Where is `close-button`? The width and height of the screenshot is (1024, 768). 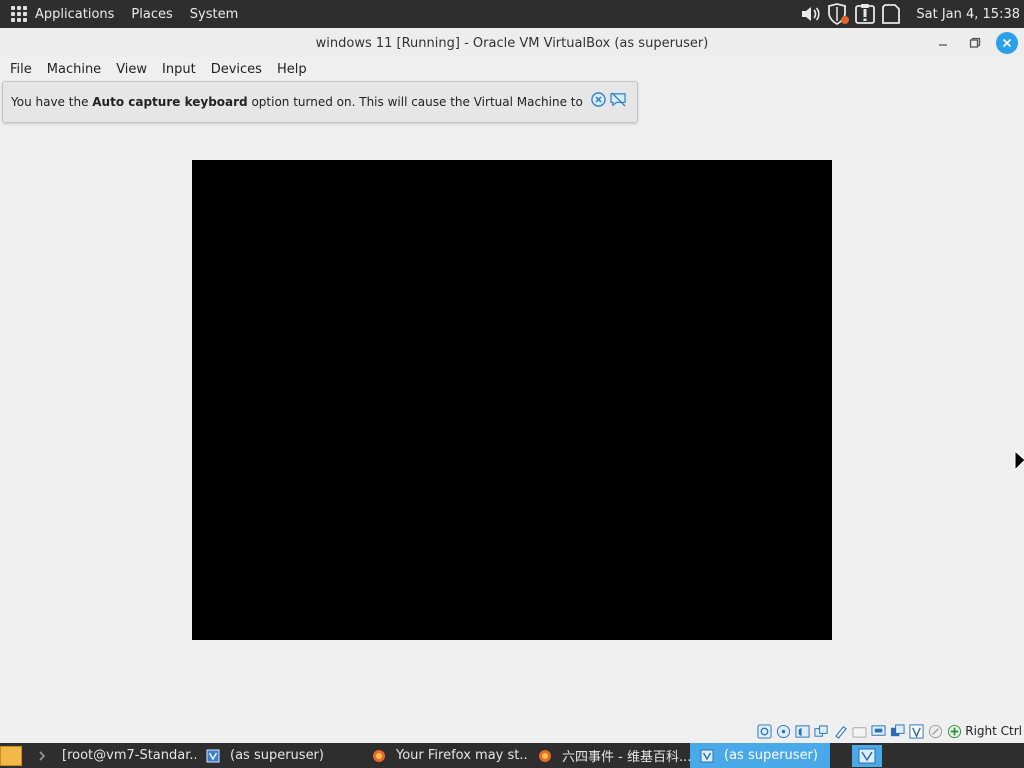
close-button is located at coordinates (1007, 43).